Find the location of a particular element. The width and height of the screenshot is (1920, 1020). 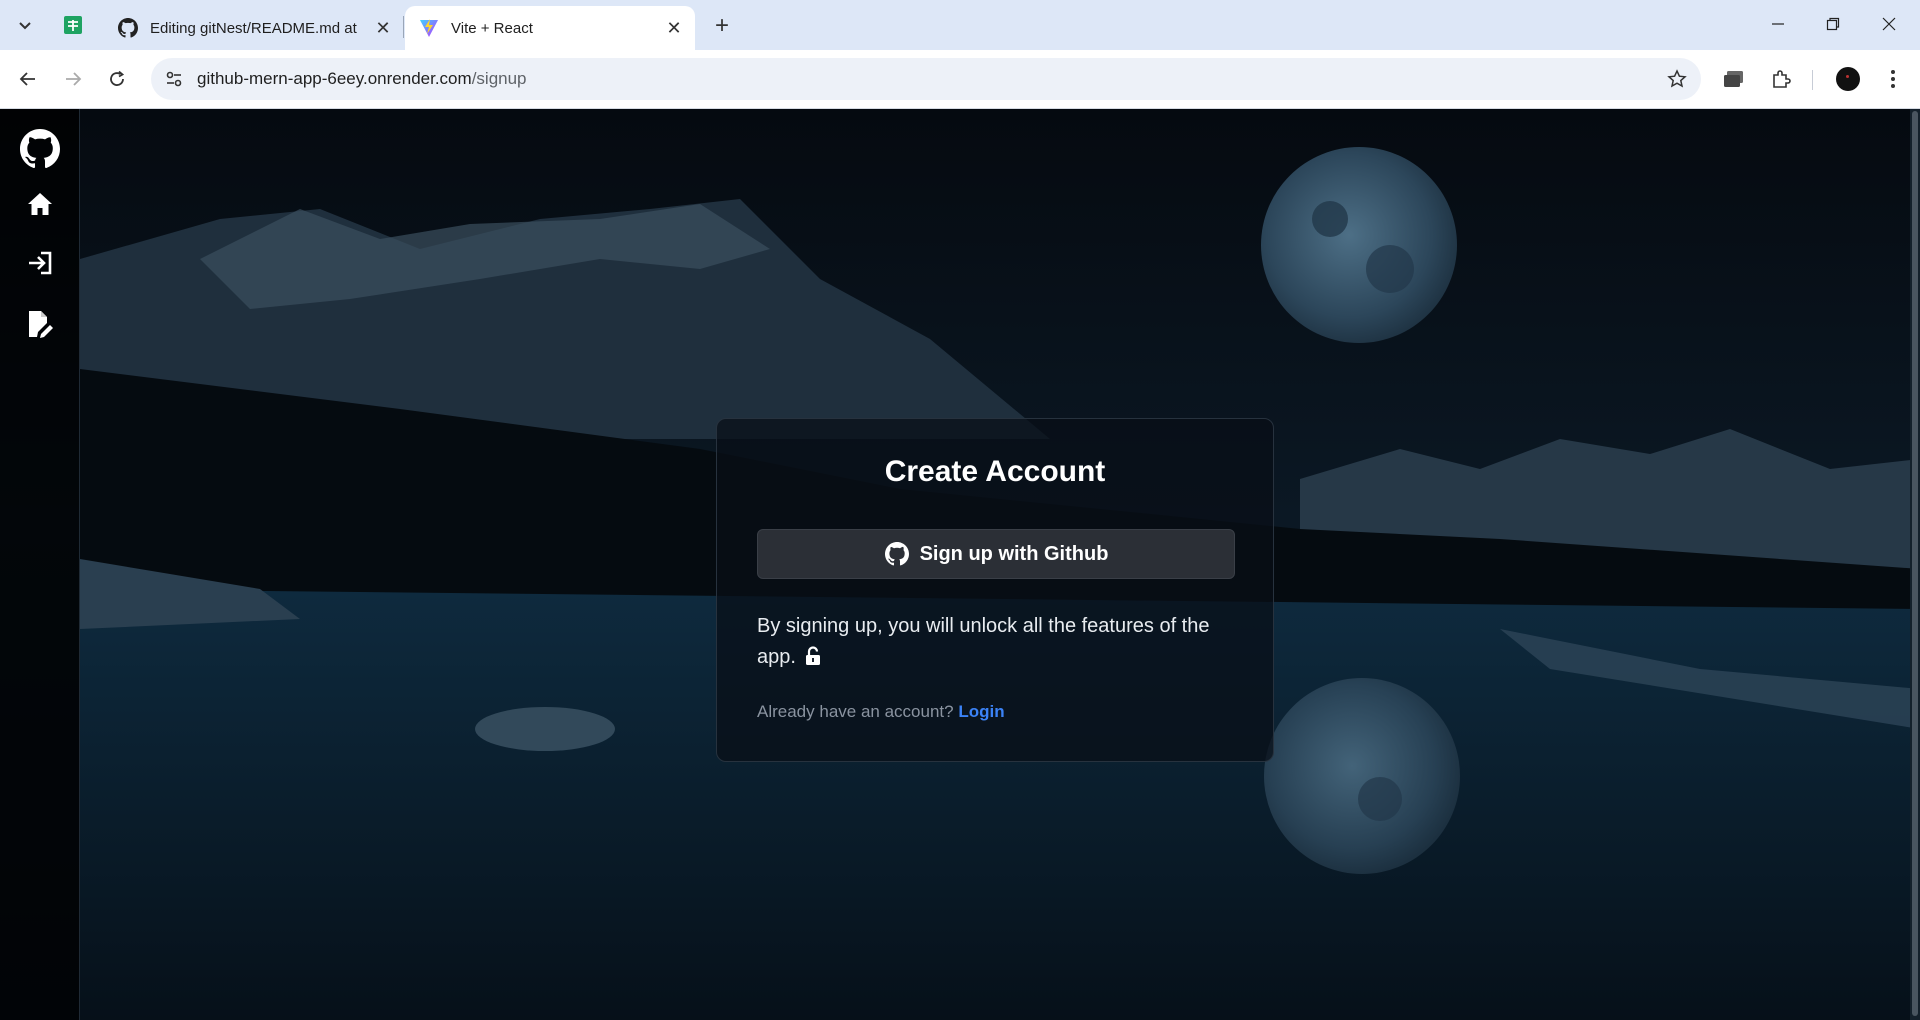

sidebar-item-signup is located at coordinates (40, 324).